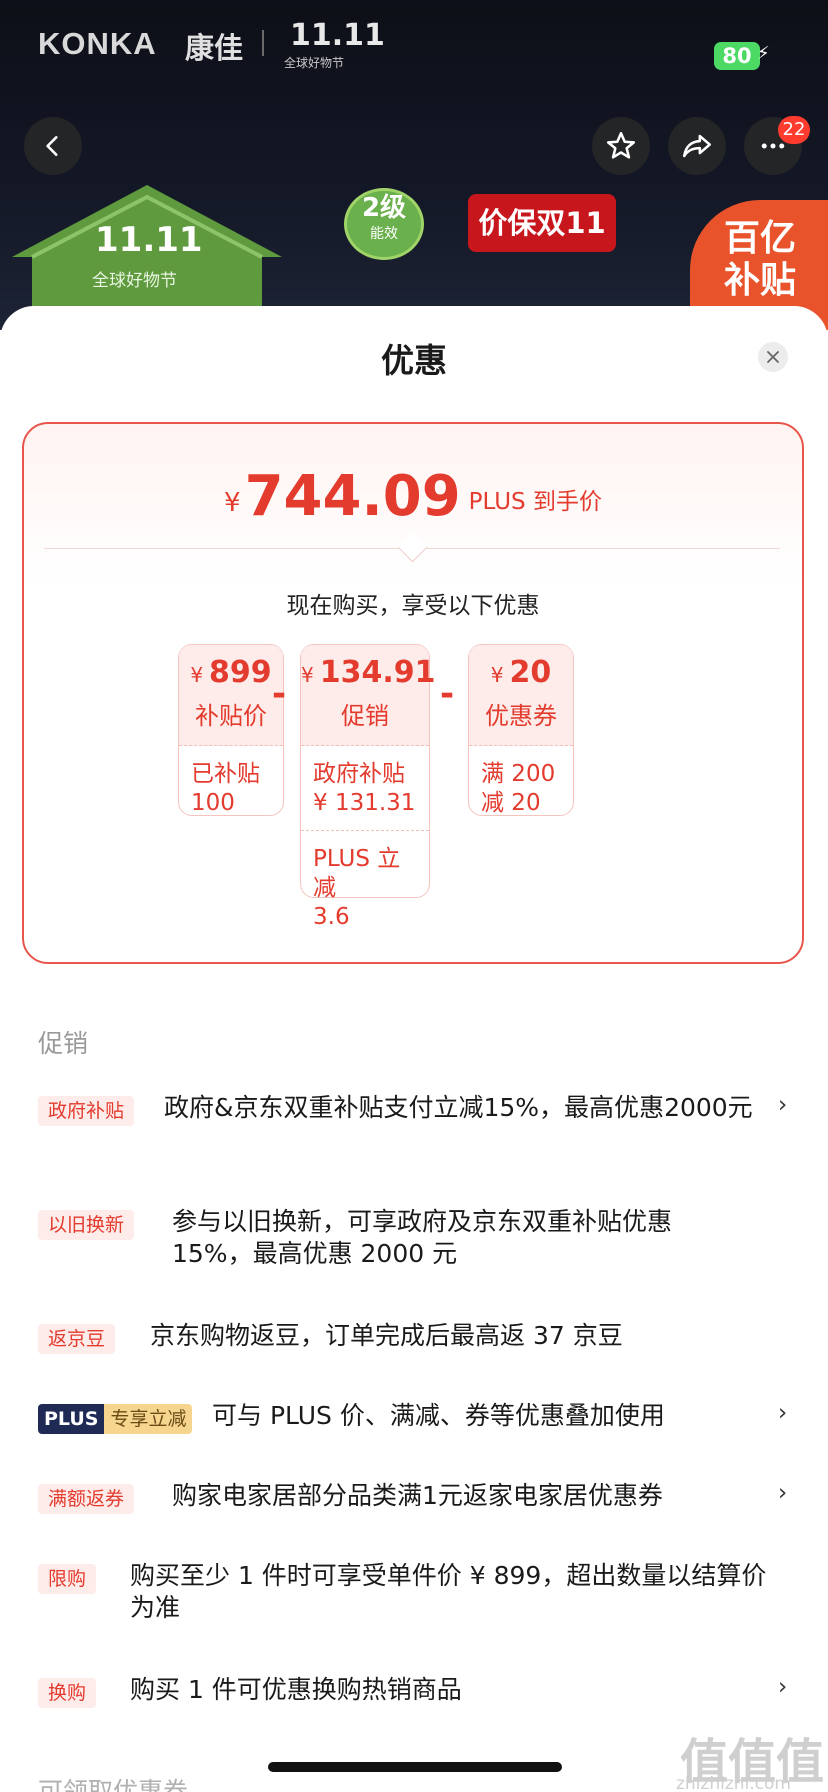 Image resolution: width=828 pixels, height=1792 pixels. What do you see at coordinates (412, 547) in the screenshot?
I see `divider-notch` at bounding box center [412, 547].